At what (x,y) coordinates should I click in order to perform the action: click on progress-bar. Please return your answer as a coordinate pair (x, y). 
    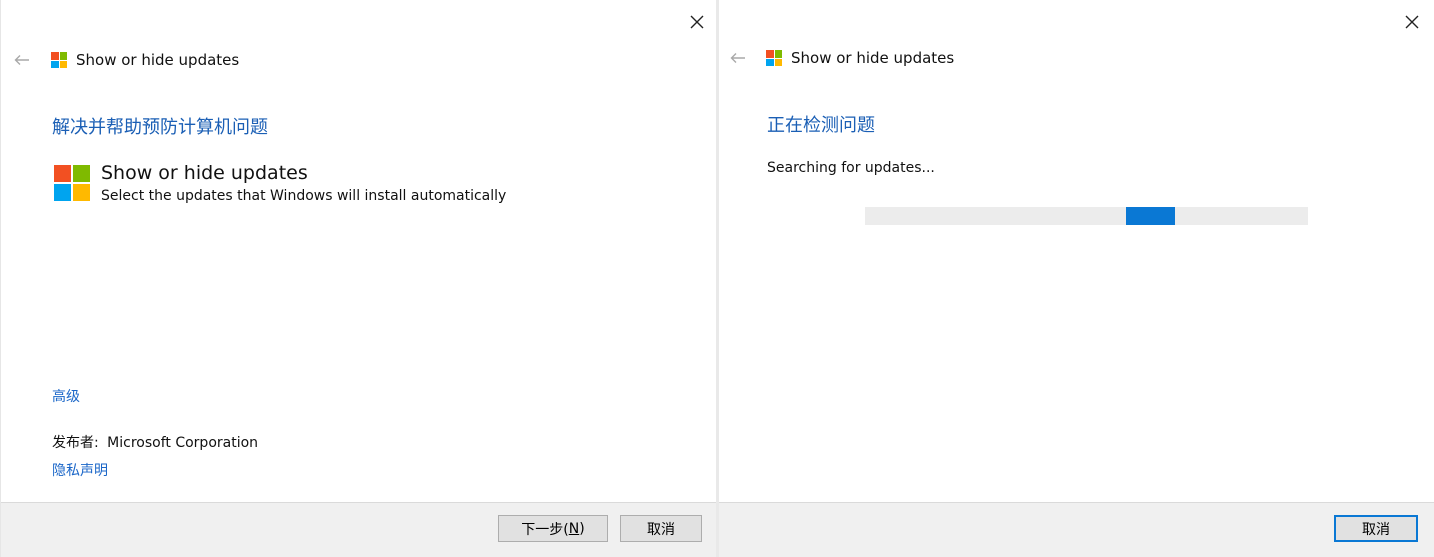
    Looking at the image, I should click on (1086, 216).